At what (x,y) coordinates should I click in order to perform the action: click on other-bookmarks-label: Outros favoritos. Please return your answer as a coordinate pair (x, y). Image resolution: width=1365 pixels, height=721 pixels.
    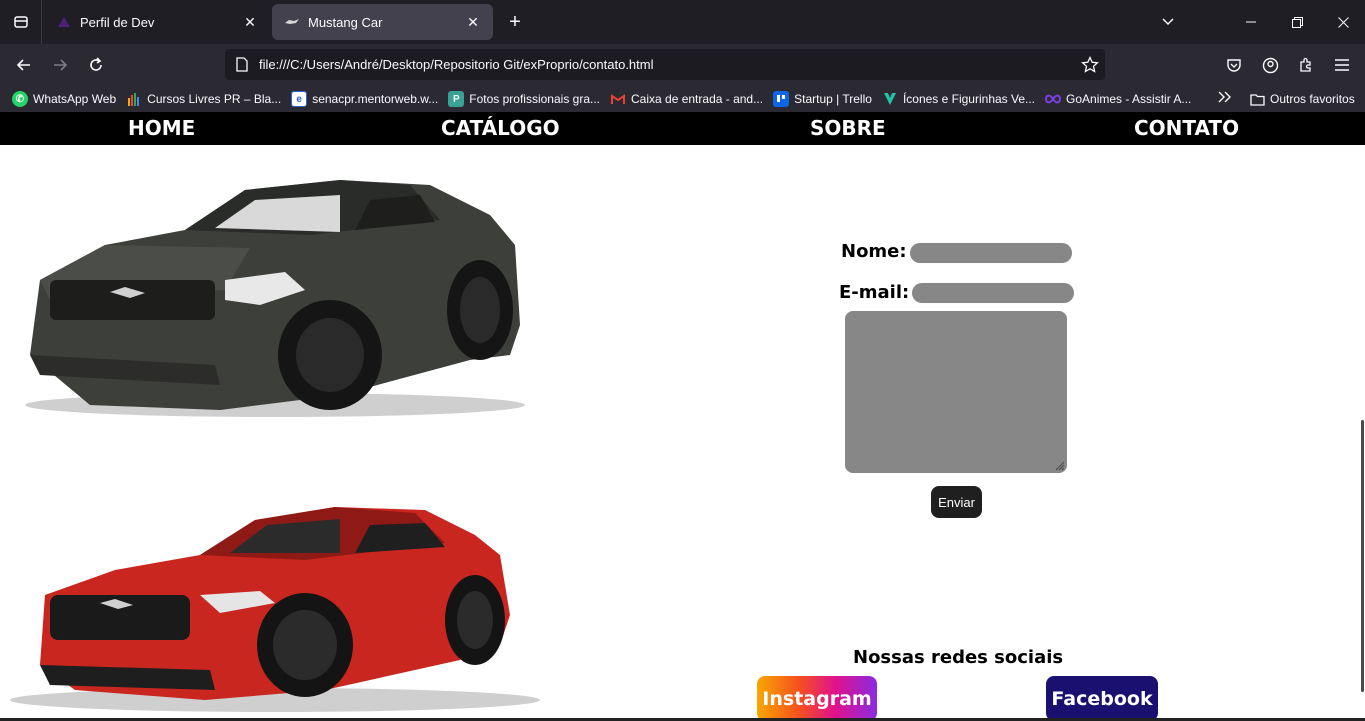
    Looking at the image, I should click on (1312, 99).